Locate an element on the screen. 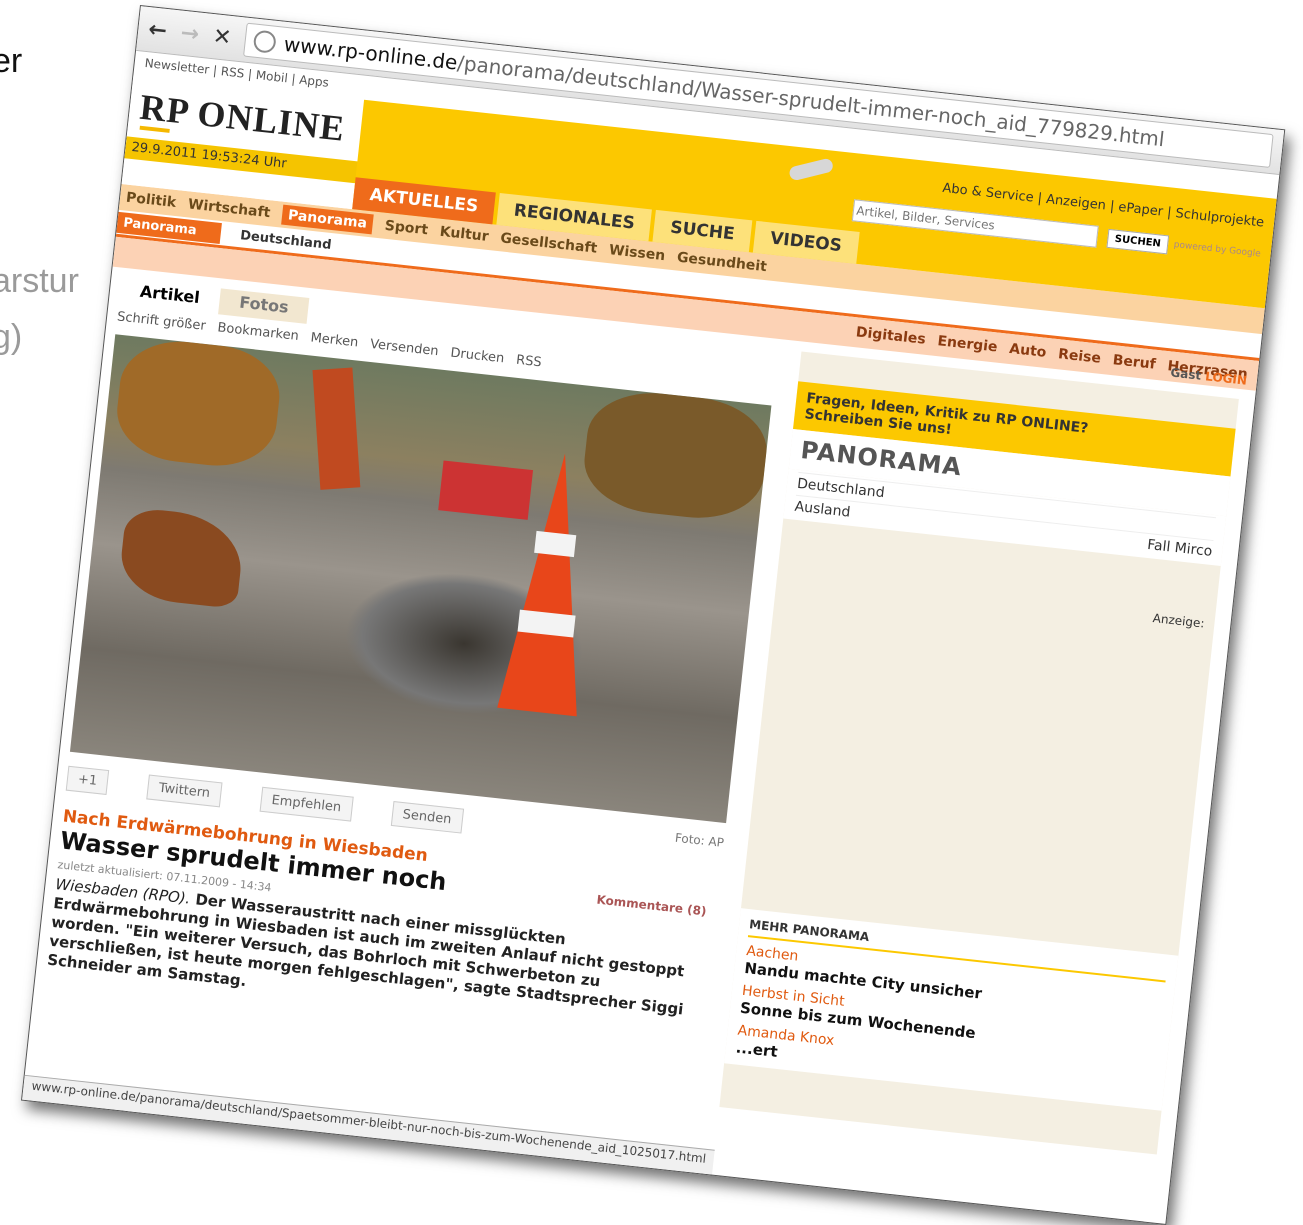  link-ausland: Ausland is located at coordinates (822, 510).